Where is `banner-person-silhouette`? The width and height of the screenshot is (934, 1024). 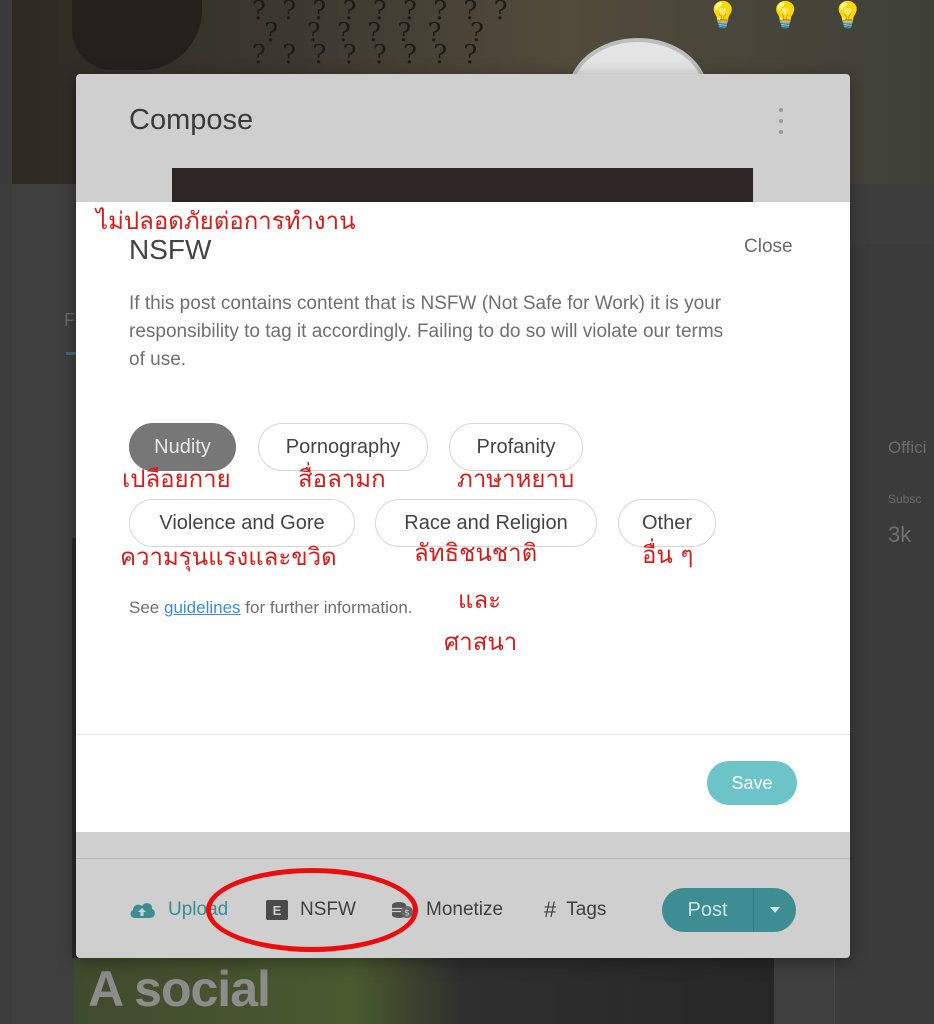 banner-person-silhouette is located at coordinates (137, 35).